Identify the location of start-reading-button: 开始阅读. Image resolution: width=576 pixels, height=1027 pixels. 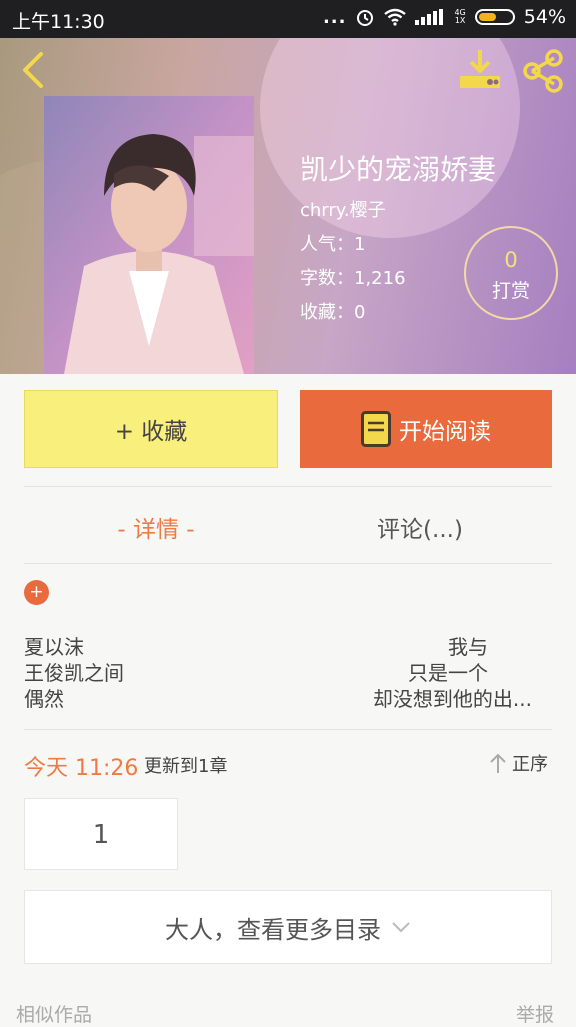
(426, 429).